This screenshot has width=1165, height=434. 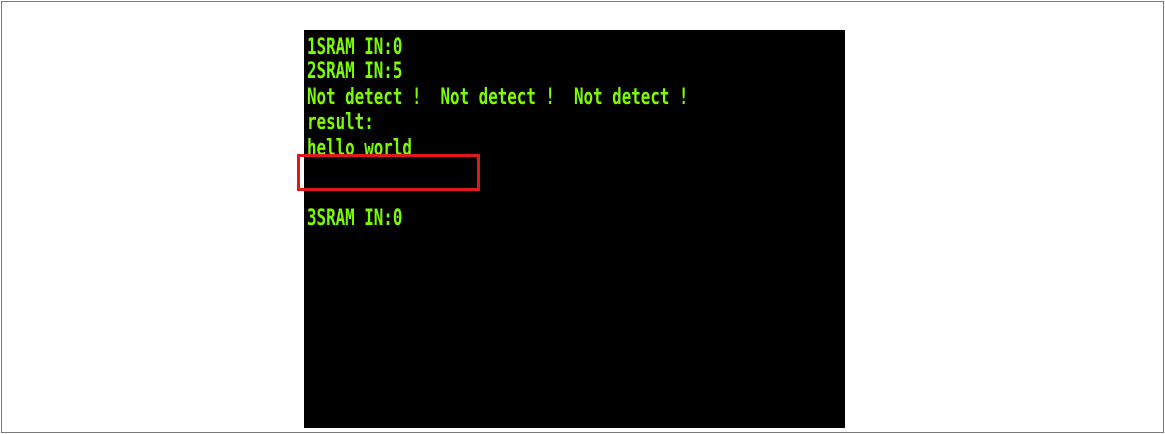 What do you see at coordinates (388, 172) in the screenshot?
I see `highlight-box` at bounding box center [388, 172].